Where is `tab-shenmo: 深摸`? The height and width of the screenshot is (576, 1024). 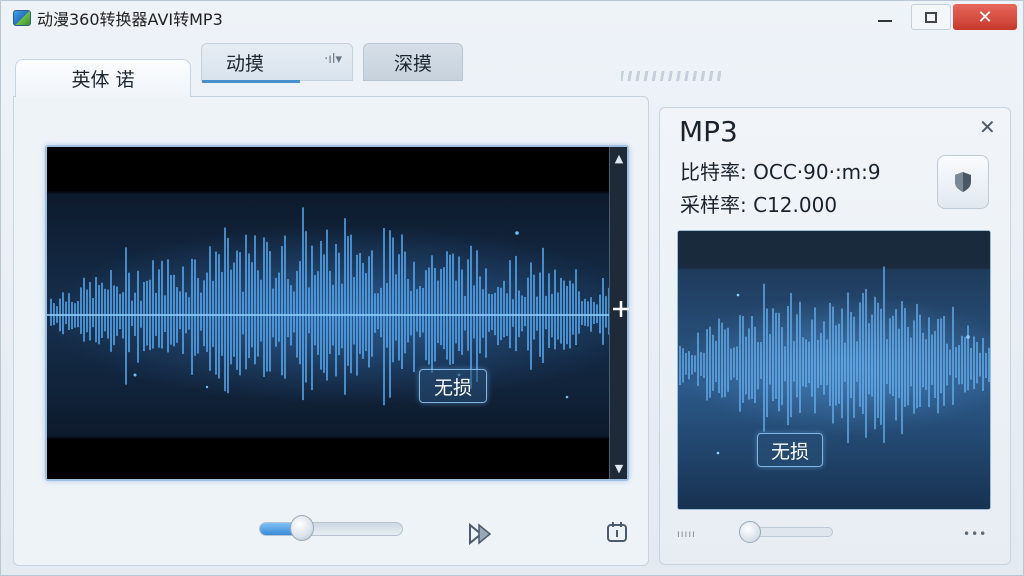
tab-shenmo: 深摸 is located at coordinates (413, 62).